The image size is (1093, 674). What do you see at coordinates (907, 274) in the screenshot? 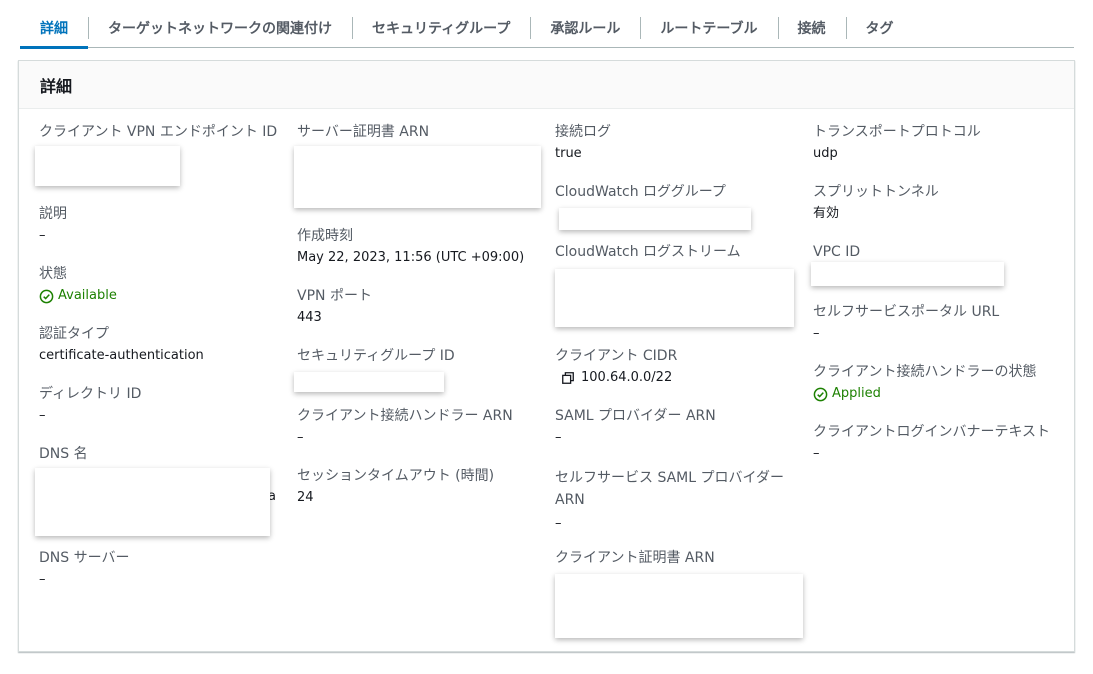
I see `redacted-vpc-id` at bounding box center [907, 274].